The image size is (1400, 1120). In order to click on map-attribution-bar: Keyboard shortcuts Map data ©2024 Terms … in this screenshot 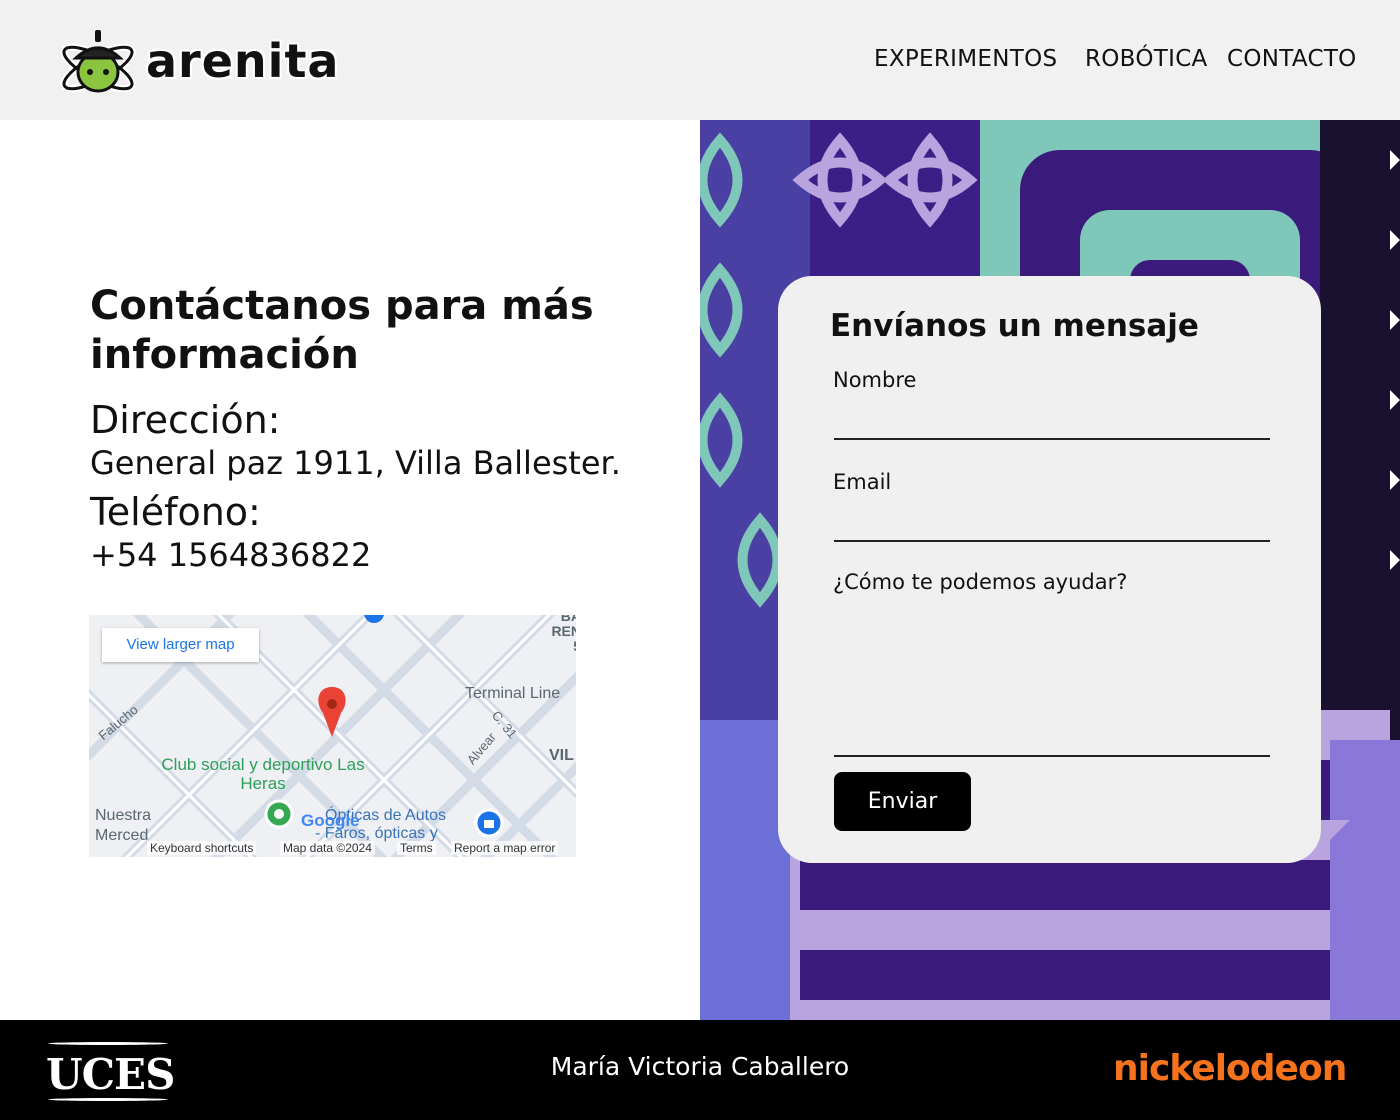, I will do `click(332, 848)`.